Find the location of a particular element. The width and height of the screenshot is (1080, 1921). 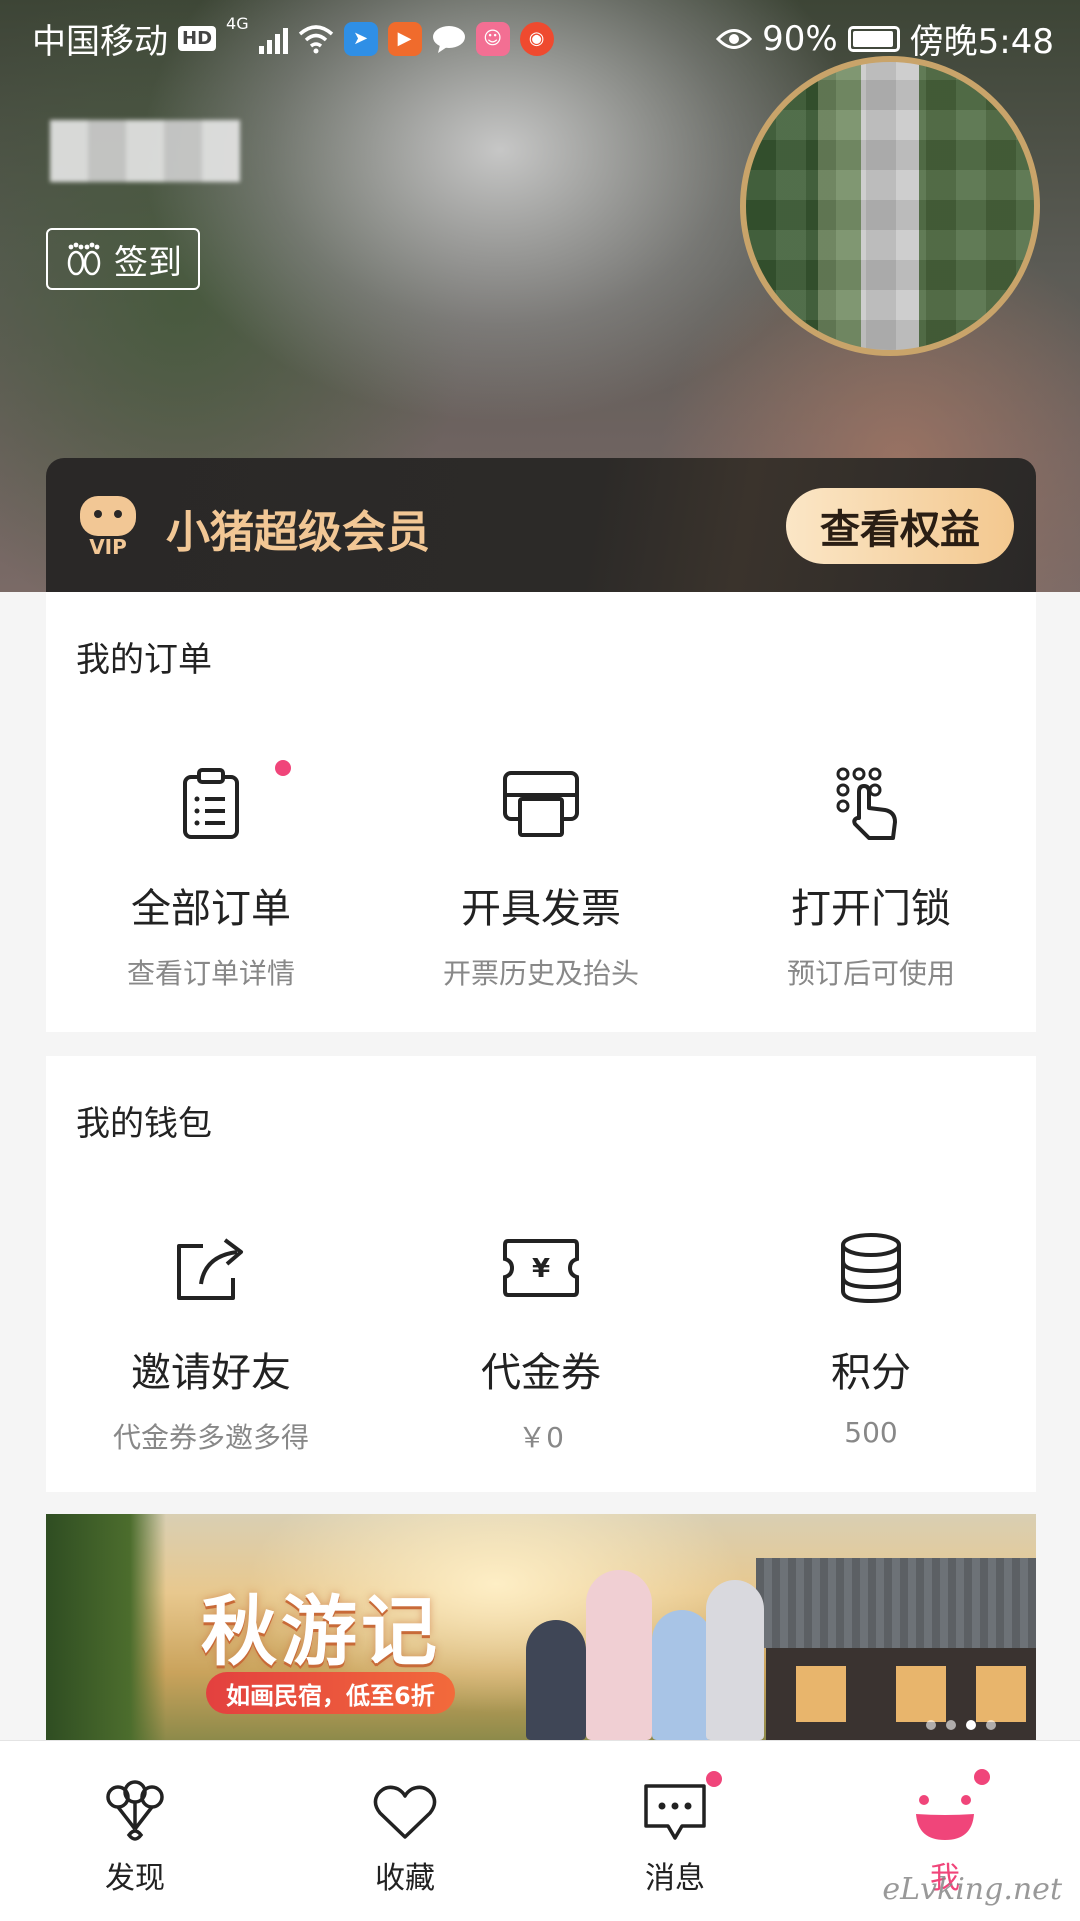

door-lock-entry: 打开门锁 预订后可使用 is located at coordinates (871, 877).